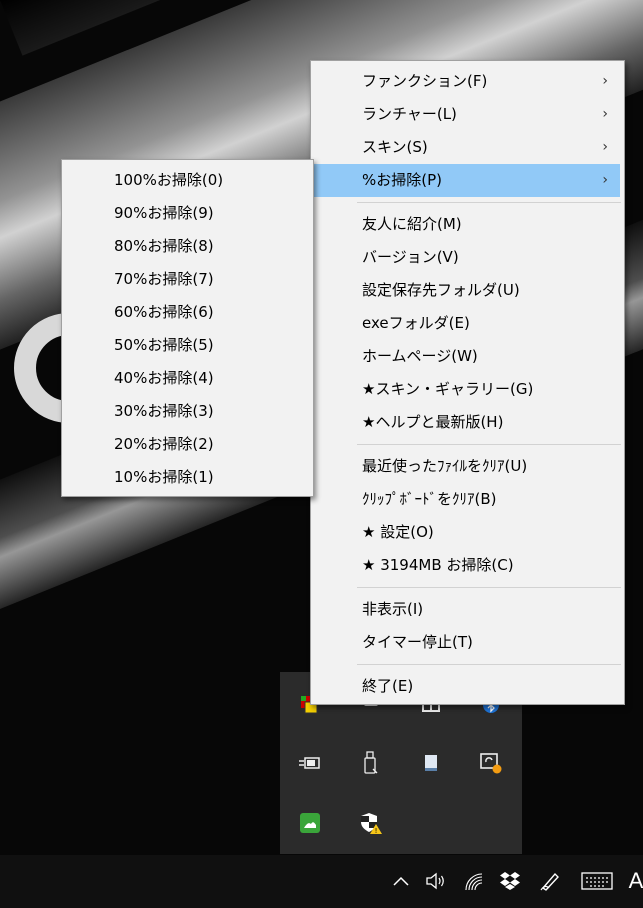 Image resolution: width=643 pixels, height=908 pixels. What do you see at coordinates (371, 763) in the screenshot?
I see `usb-drive-icon` at bounding box center [371, 763].